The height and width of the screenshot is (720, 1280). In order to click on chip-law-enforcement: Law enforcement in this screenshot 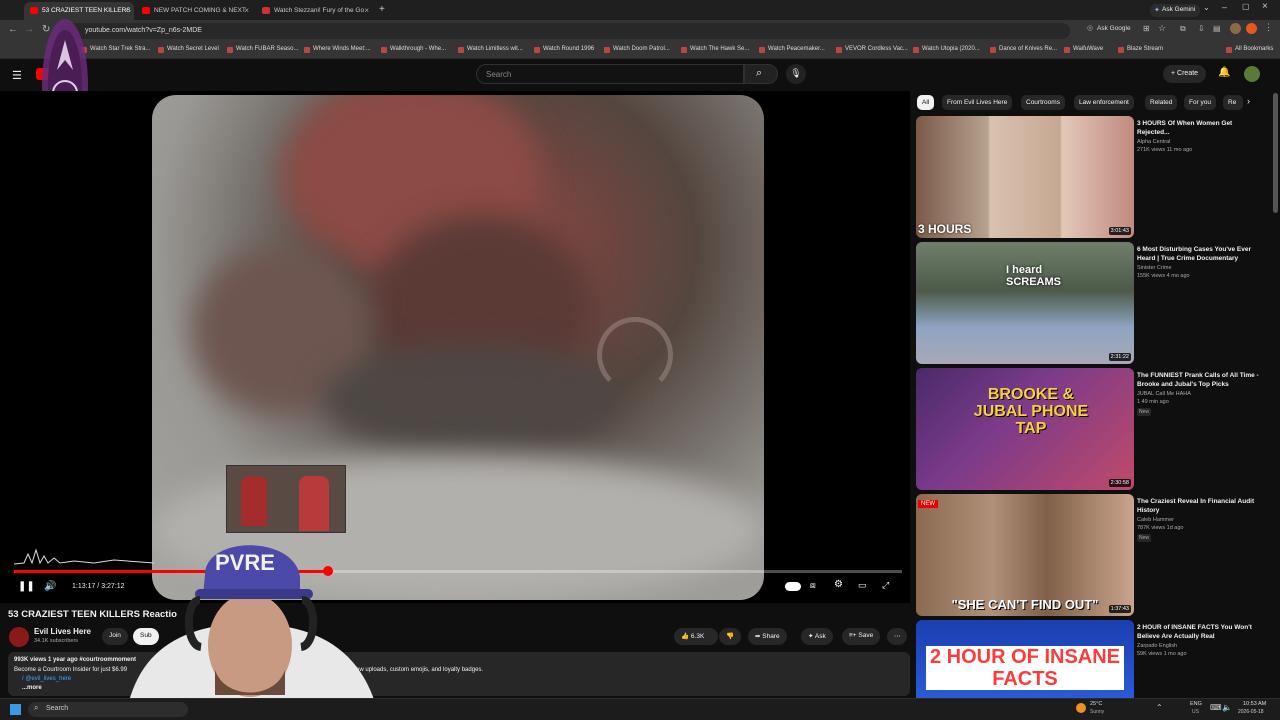, I will do `click(1104, 102)`.